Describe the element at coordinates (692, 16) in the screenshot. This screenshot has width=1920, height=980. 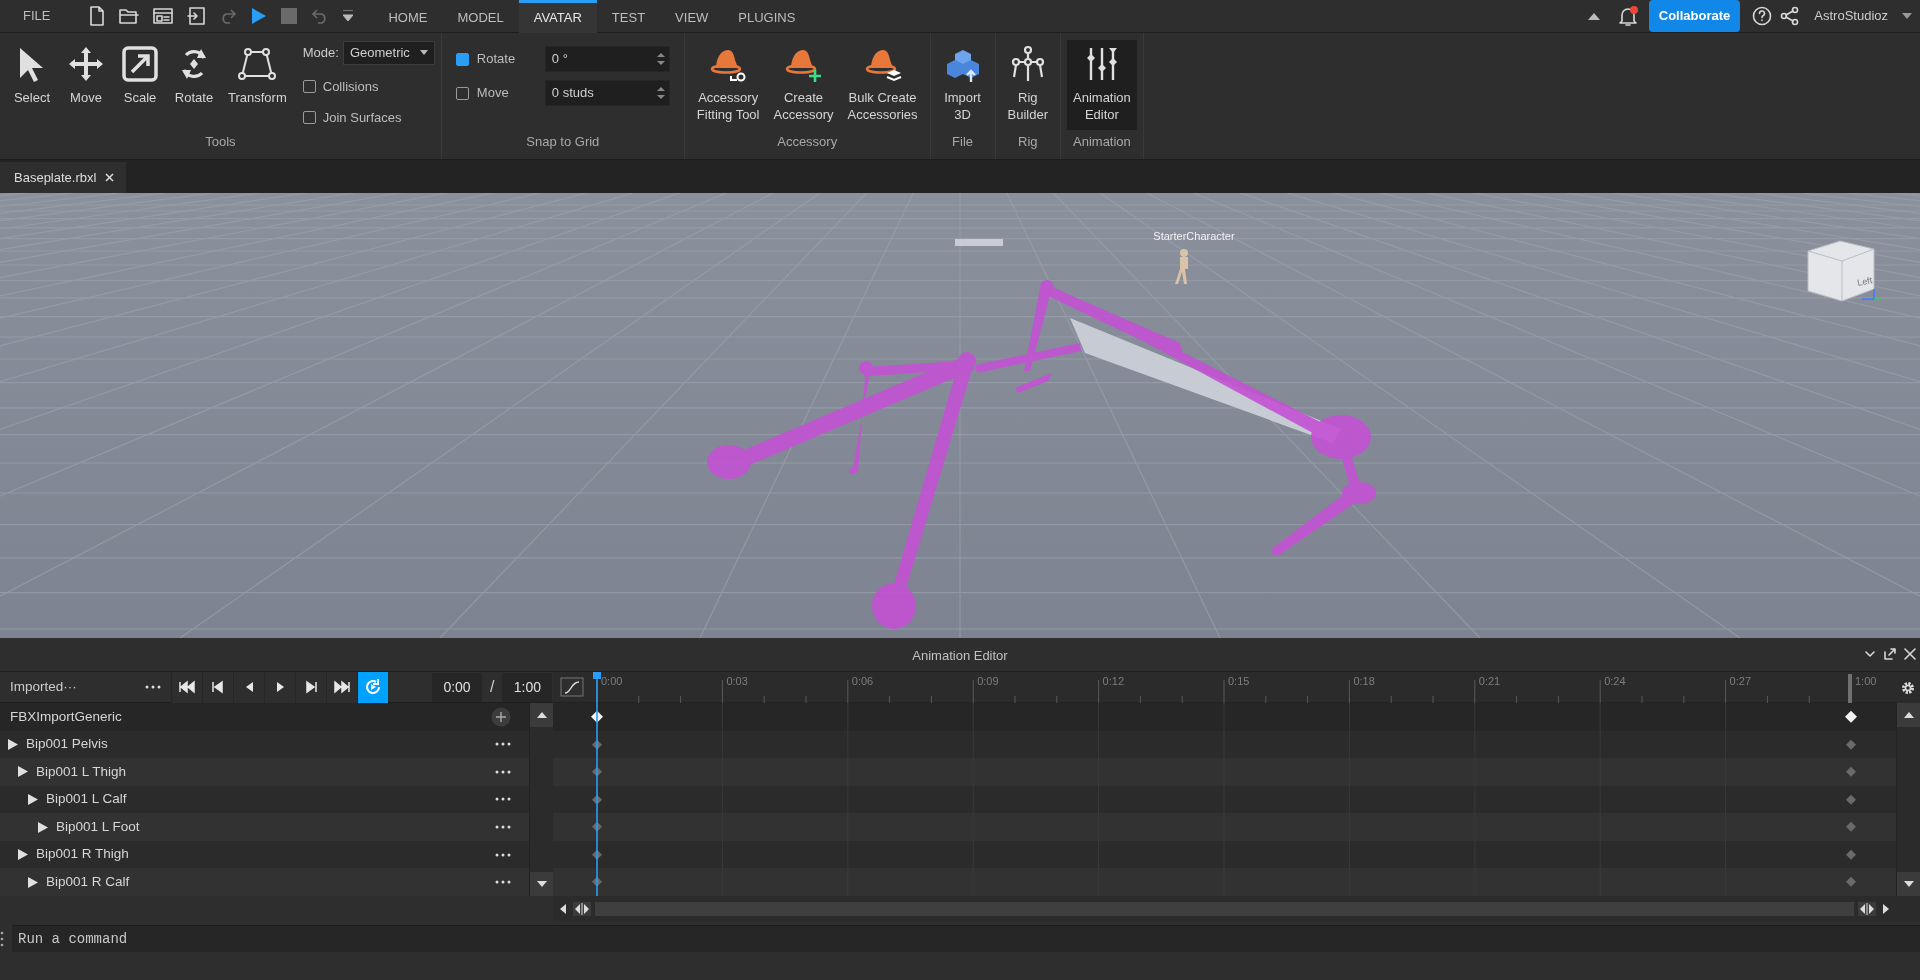
I see `menu-tab: VIEW` at that location.